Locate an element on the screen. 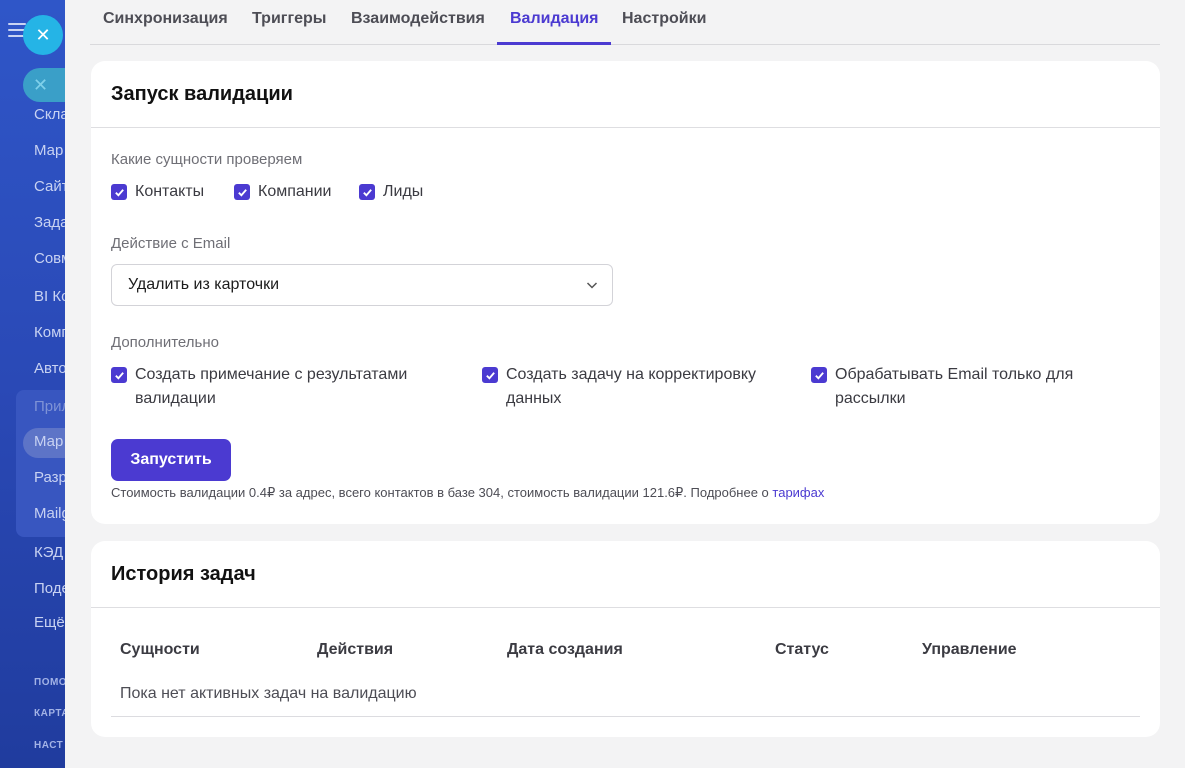  tab-sync: Синхронизация is located at coordinates (165, 19).